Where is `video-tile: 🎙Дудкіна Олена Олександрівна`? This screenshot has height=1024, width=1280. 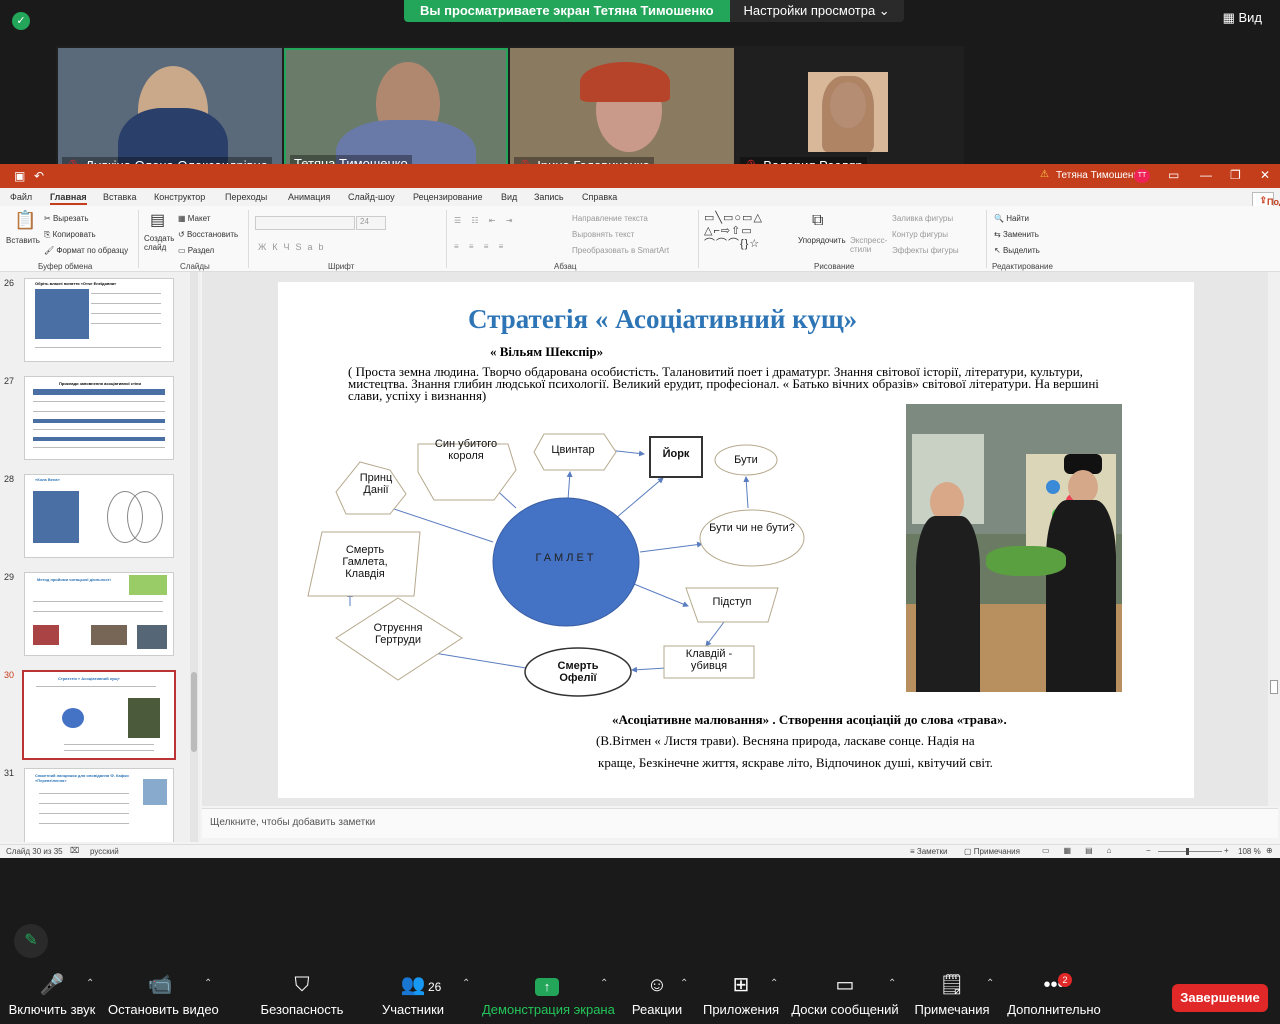 video-tile: 🎙Дудкіна Олена Олександрівна is located at coordinates (170, 112).